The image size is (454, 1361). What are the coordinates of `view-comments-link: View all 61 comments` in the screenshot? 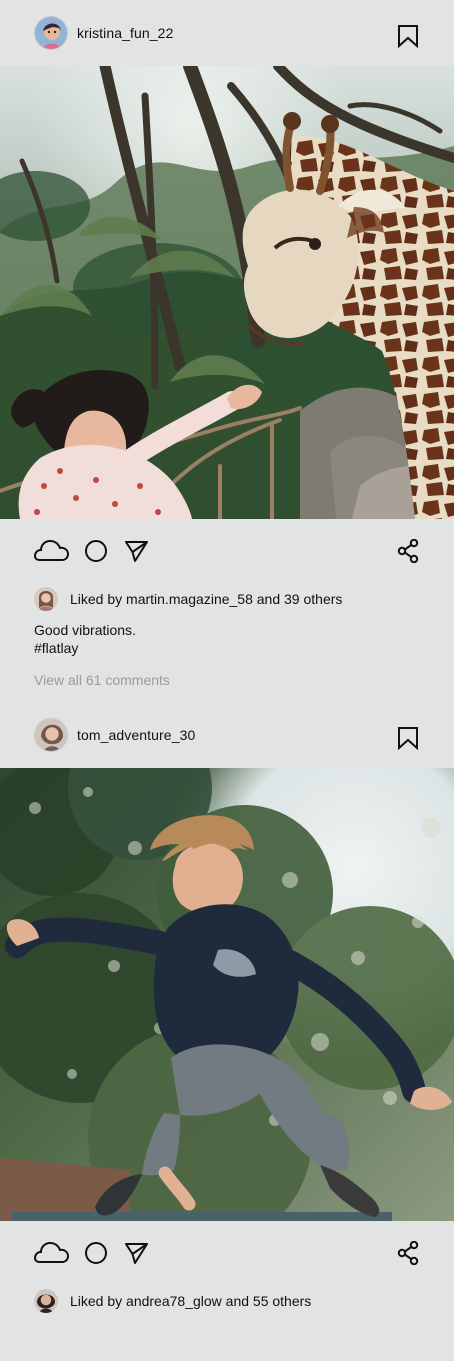 It's located at (227, 680).